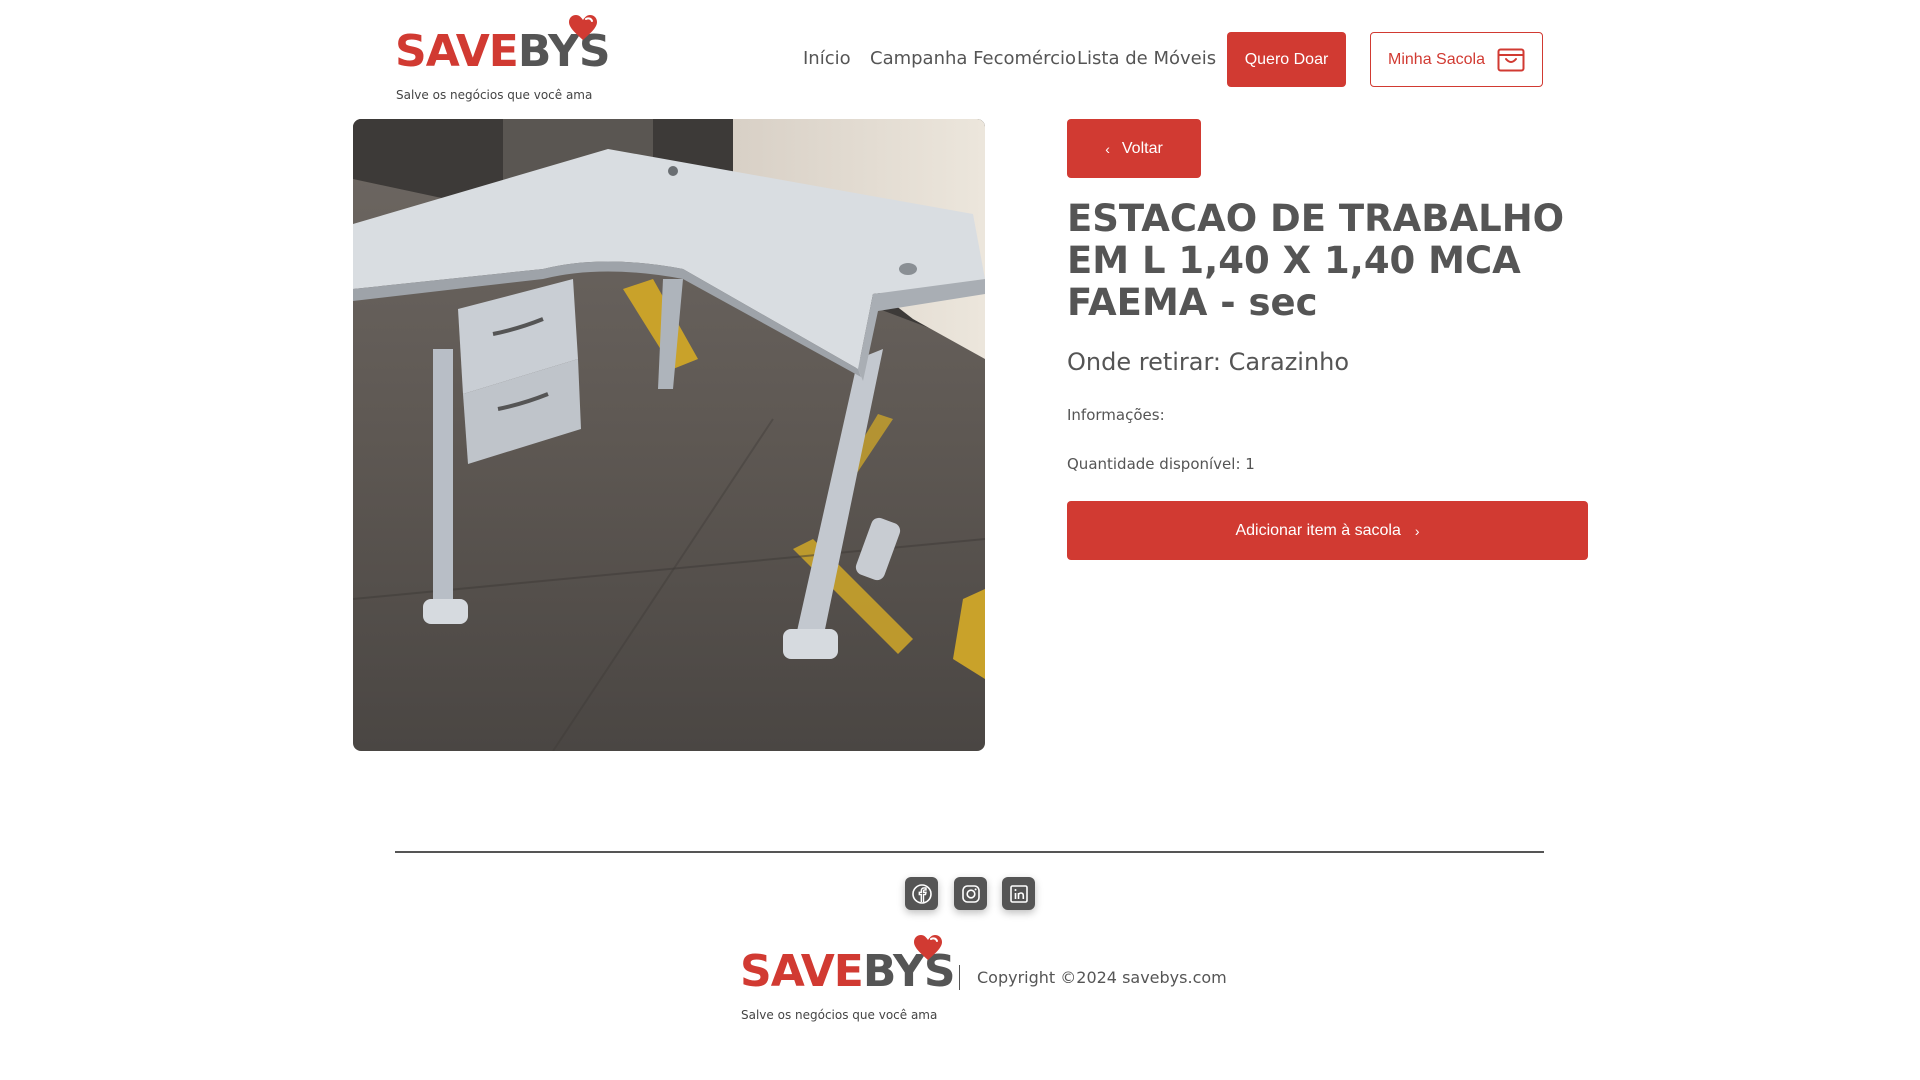 The height and width of the screenshot is (1080, 1920). What do you see at coordinates (1148, 362) in the screenshot?
I see `pickup-label: Onde retirar:` at bounding box center [1148, 362].